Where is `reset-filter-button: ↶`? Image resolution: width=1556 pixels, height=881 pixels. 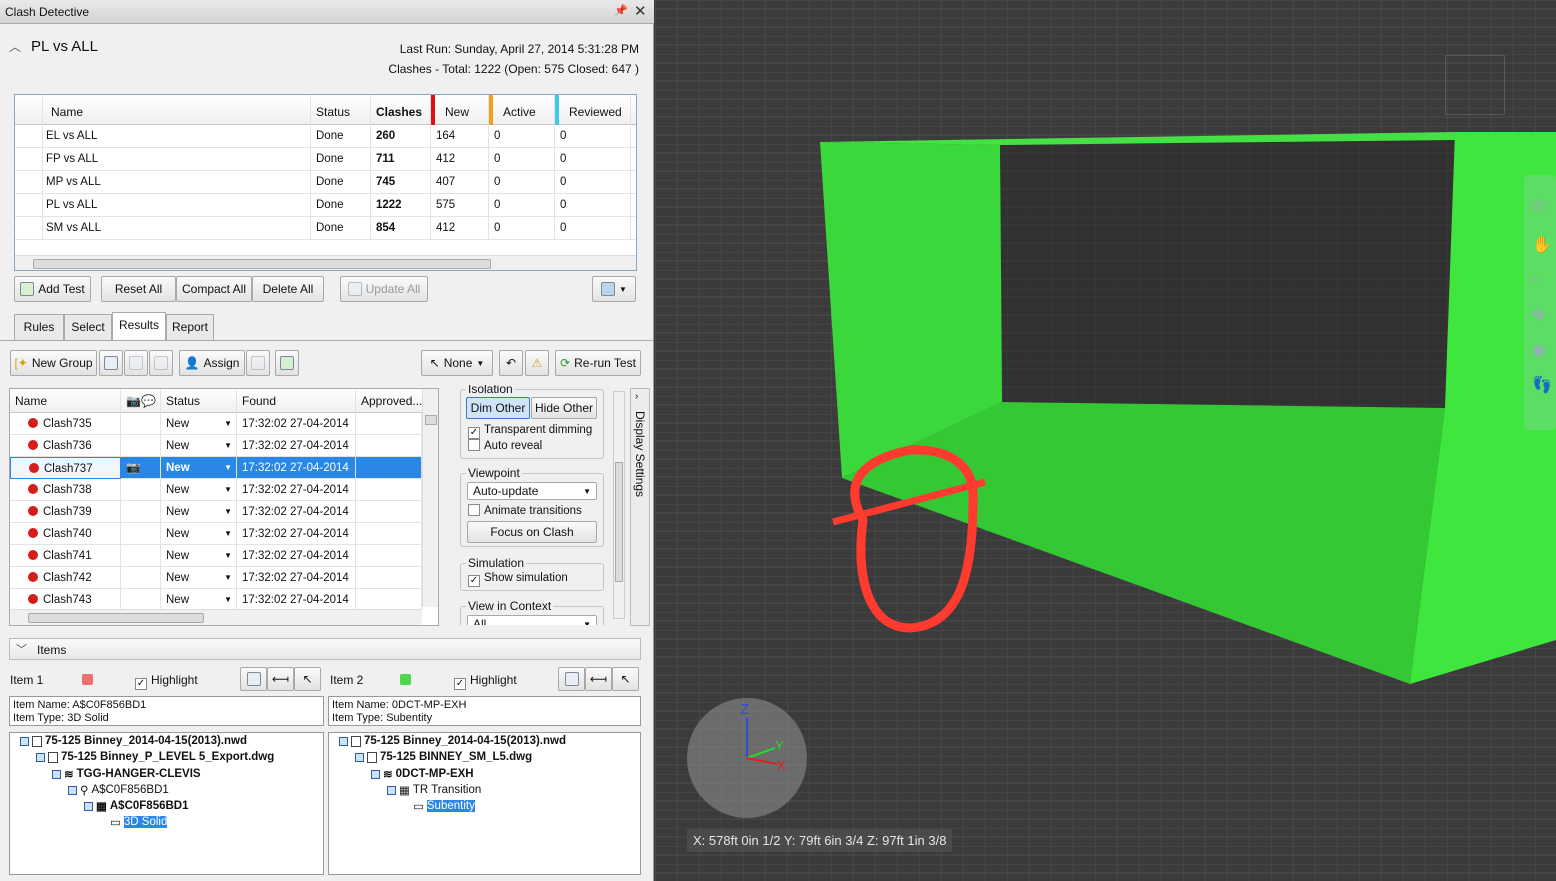
reset-filter-button: ↶ is located at coordinates (511, 363).